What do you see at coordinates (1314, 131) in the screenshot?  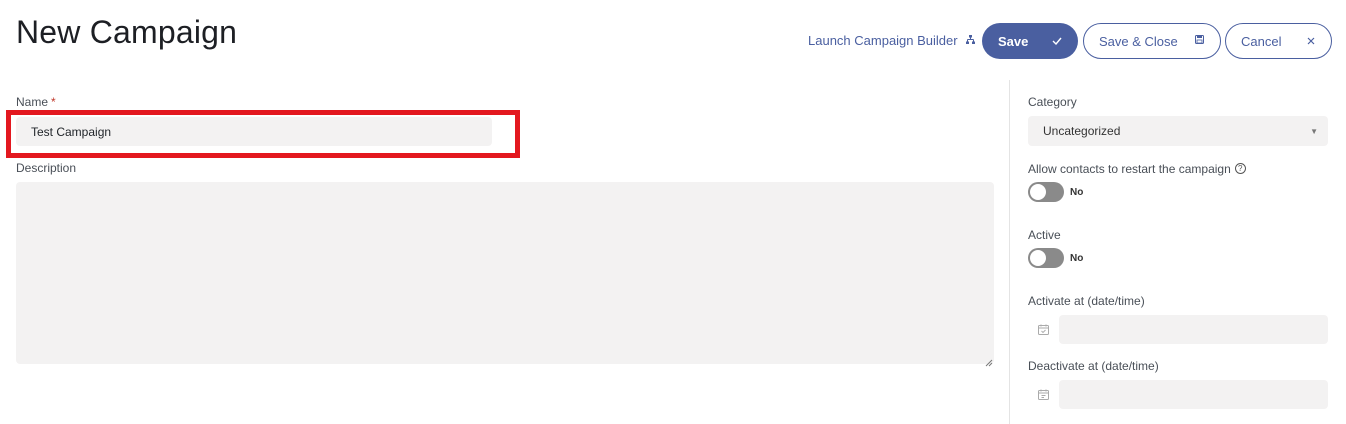 I see `caret-down-icon: ▼` at bounding box center [1314, 131].